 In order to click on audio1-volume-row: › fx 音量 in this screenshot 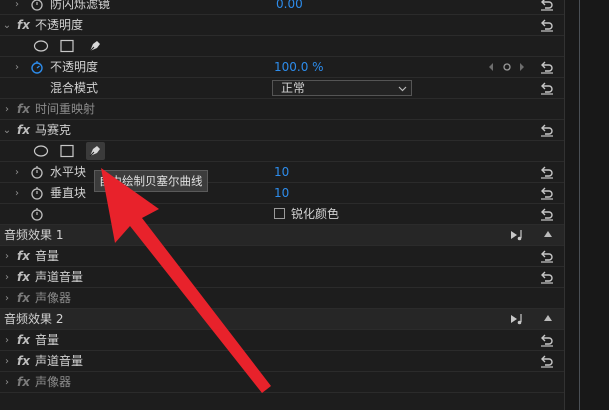, I will do `click(282, 256)`.